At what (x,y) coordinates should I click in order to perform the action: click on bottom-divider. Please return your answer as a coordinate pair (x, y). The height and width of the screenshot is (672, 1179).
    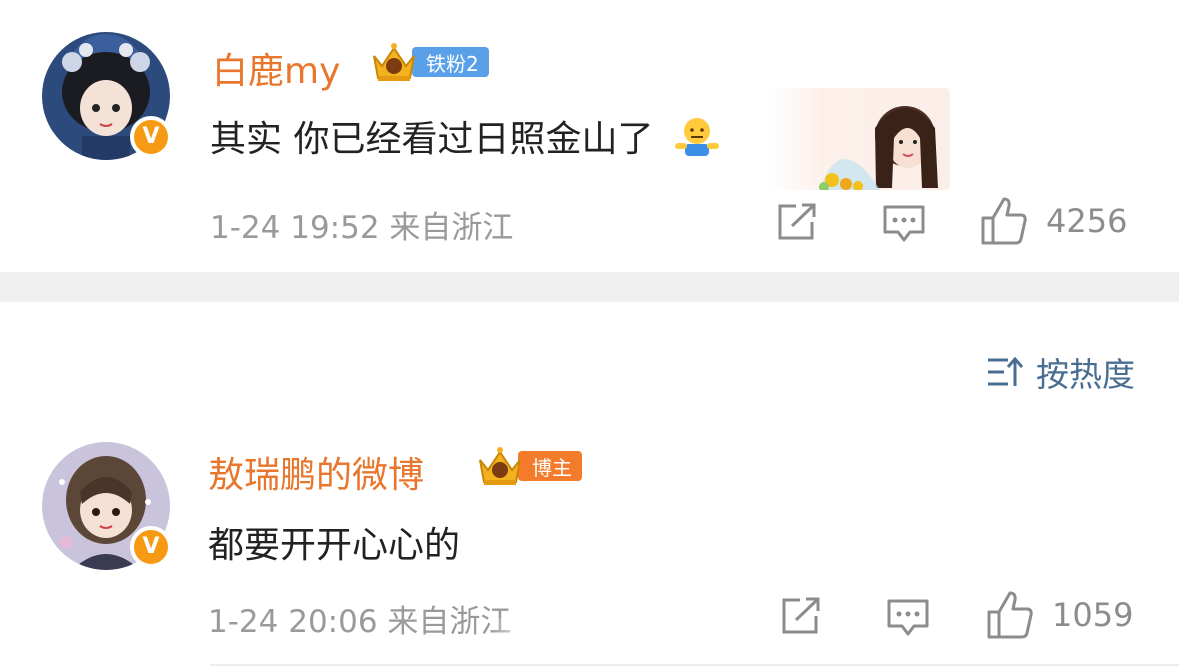
    Looking at the image, I should click on (694, 665).